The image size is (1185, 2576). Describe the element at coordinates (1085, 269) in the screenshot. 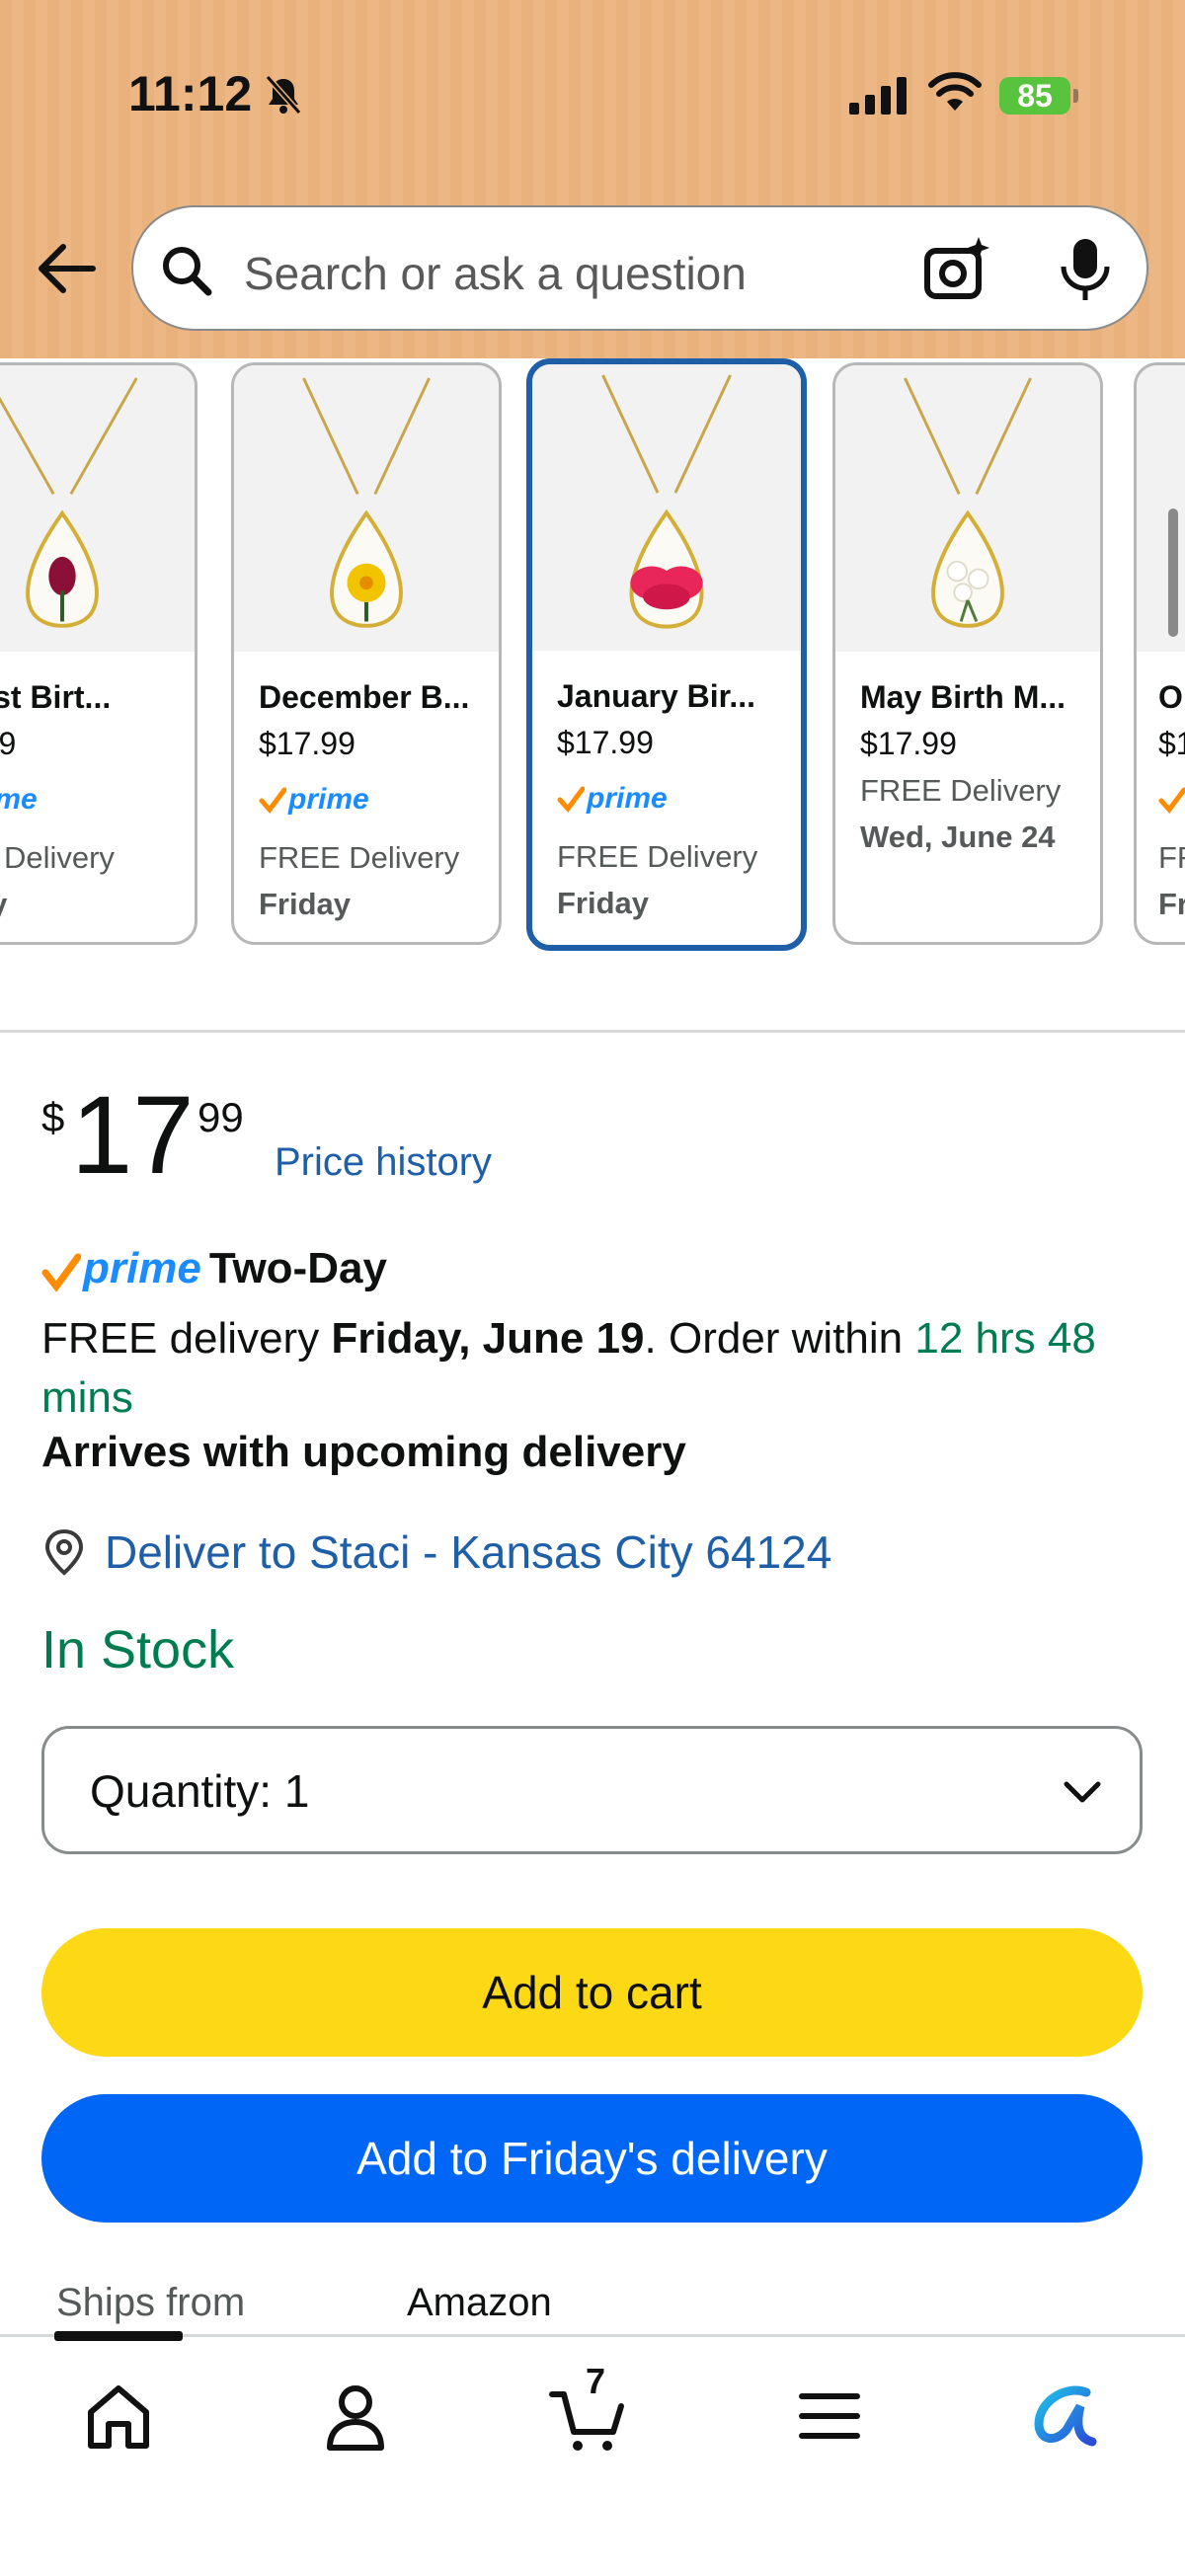

I see `microphone-icon` at that location.